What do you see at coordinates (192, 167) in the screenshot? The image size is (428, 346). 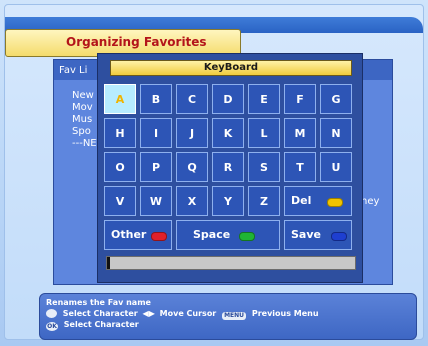 I see `key-q: Q` at bounding box center [192, 167].